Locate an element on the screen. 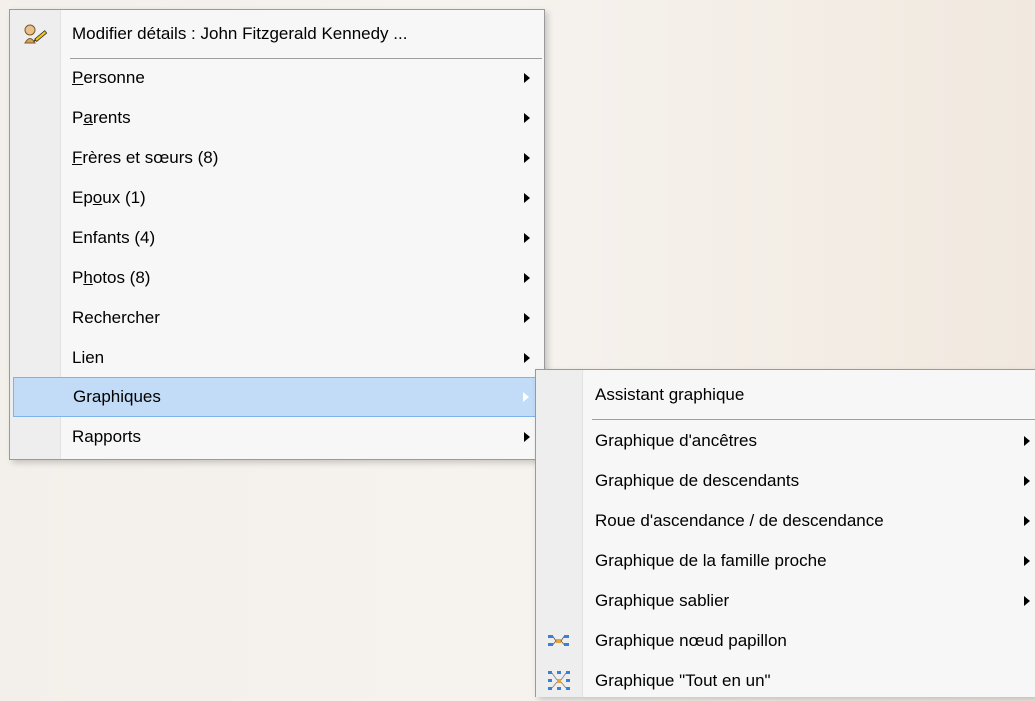  menu-item-lien: Lien is located at coordinates (277, 358).